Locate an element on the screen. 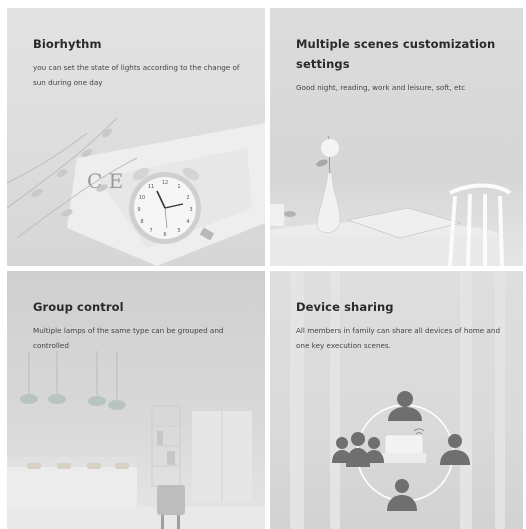  svg-text: 12 is located at coordinates (165, 183).